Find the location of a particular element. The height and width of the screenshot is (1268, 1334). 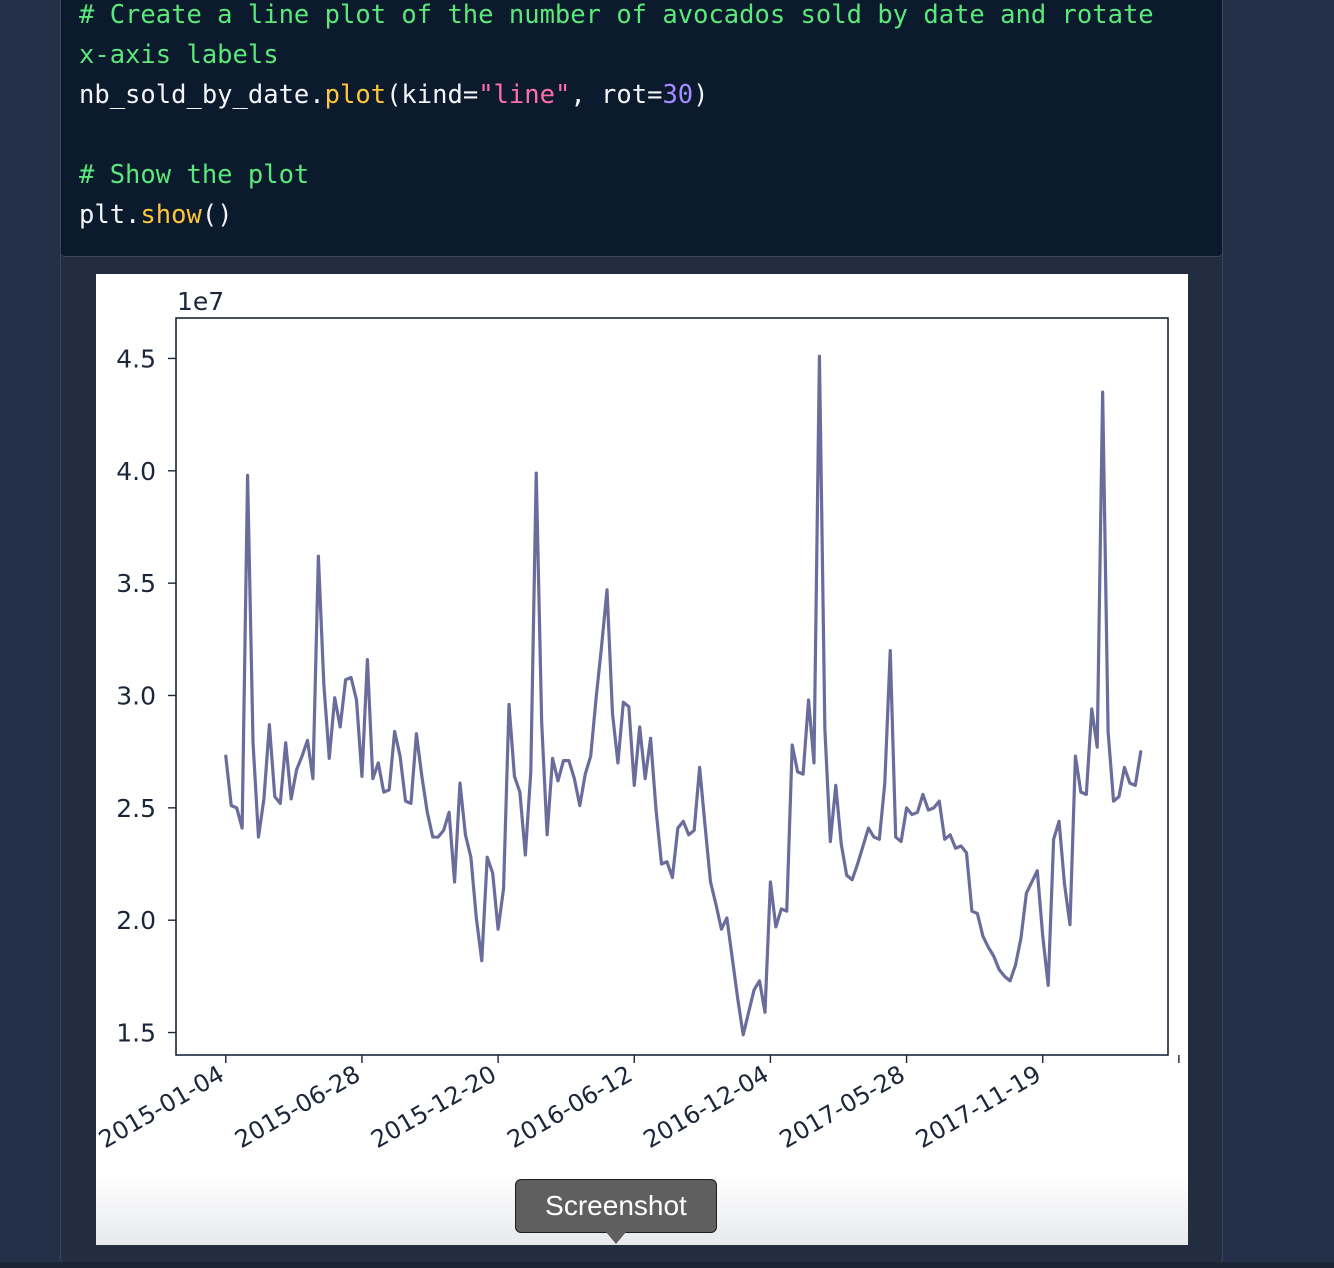

y-tick-label: 3.0 is located at coordinates (136, 695).